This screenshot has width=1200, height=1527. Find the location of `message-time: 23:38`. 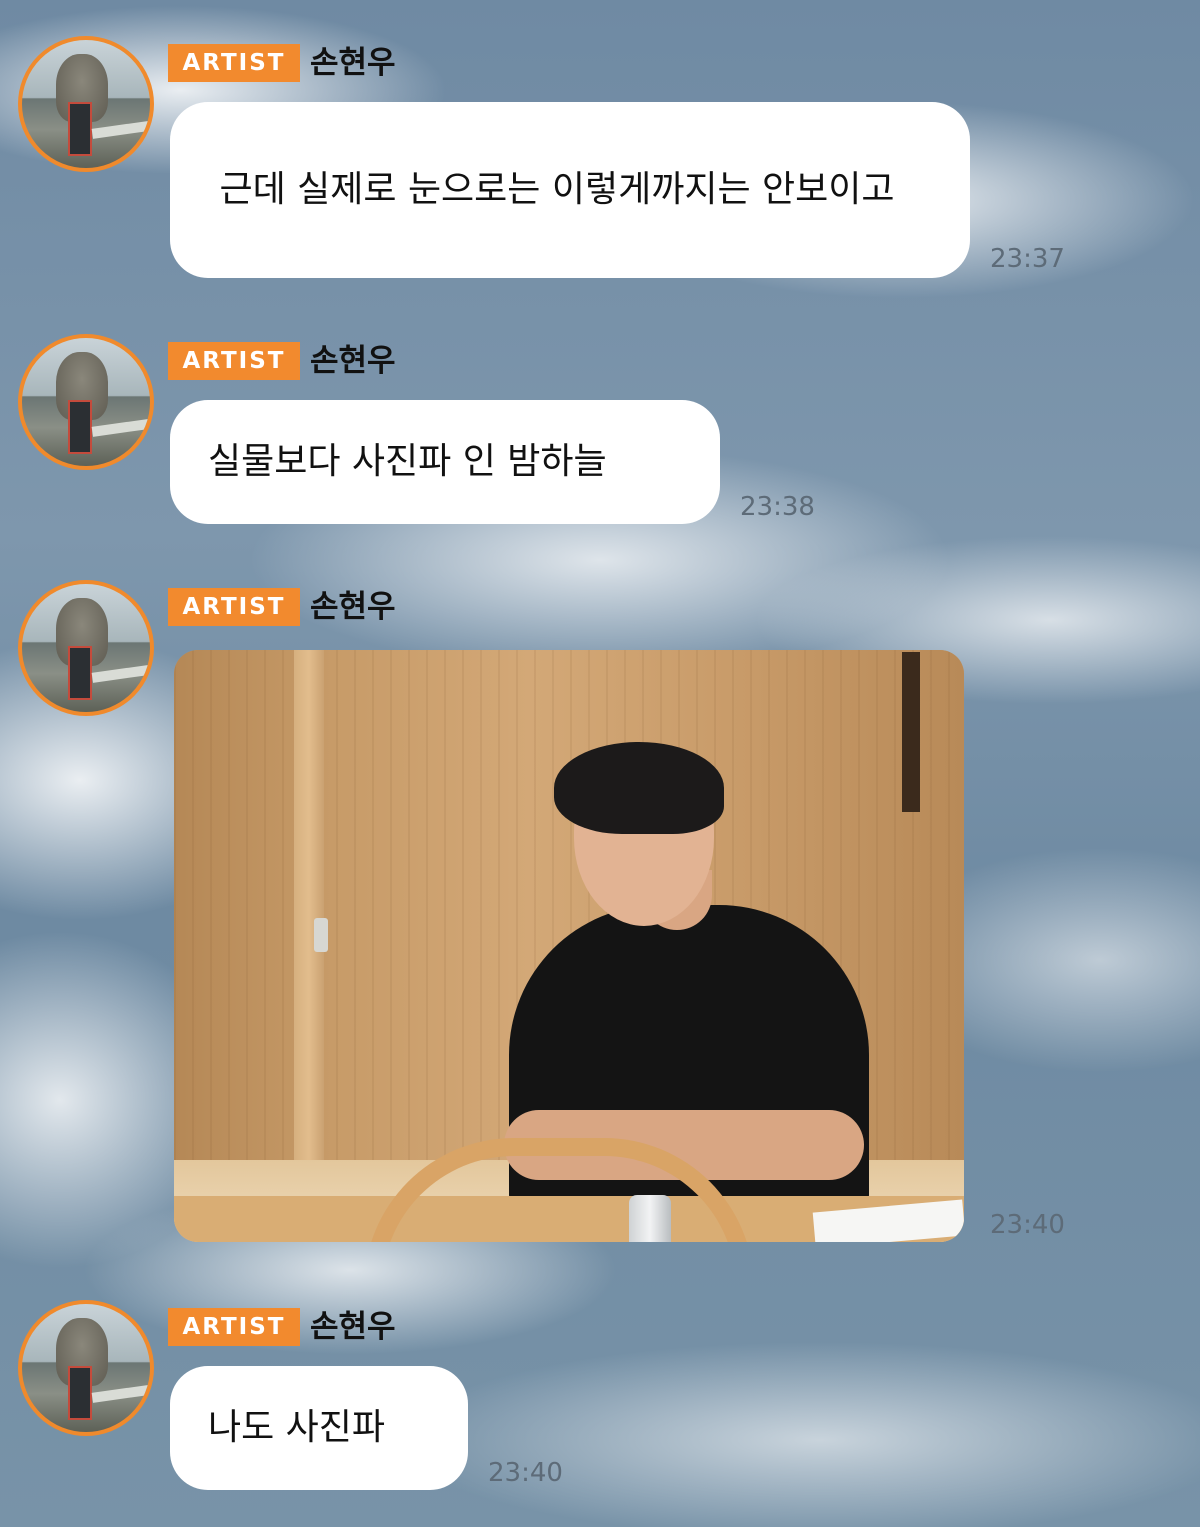

message-time: 23:38 is located at coordinates (777, 507).